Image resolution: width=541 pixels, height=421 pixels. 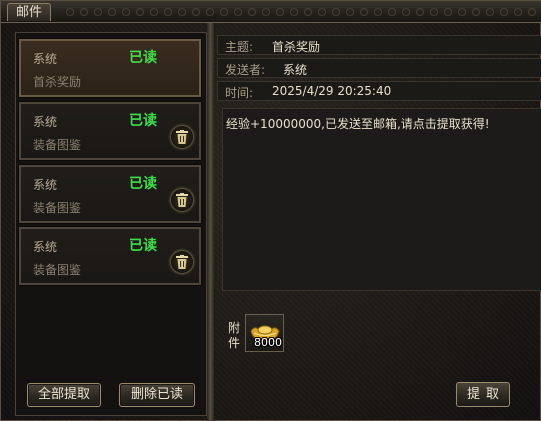 I want to click on claim-all-button: 全部提取, so click(x=64, y=395).